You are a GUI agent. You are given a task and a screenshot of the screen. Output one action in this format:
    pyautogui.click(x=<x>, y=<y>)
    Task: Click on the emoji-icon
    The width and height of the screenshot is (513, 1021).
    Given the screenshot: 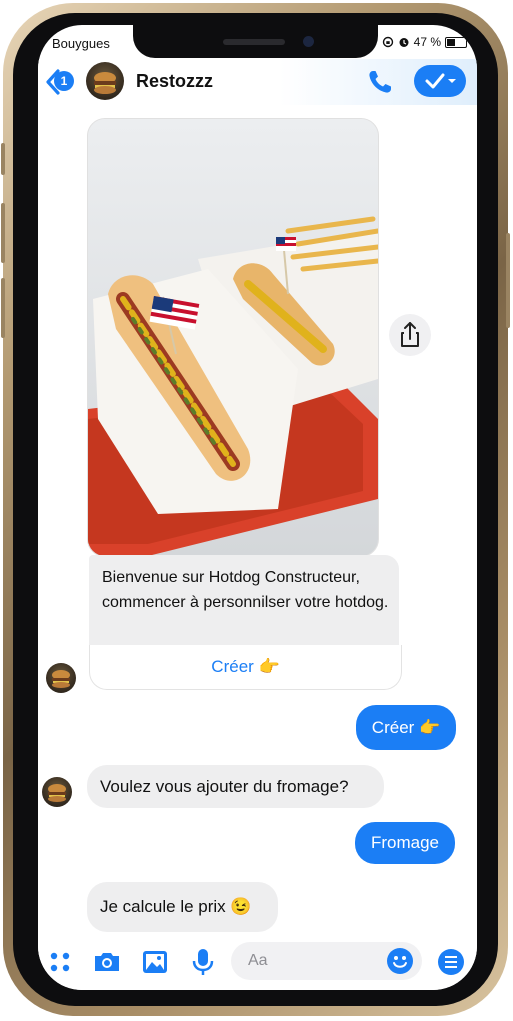 What is the action you would take?
    pyautogui.click(x=400, y=961)
    